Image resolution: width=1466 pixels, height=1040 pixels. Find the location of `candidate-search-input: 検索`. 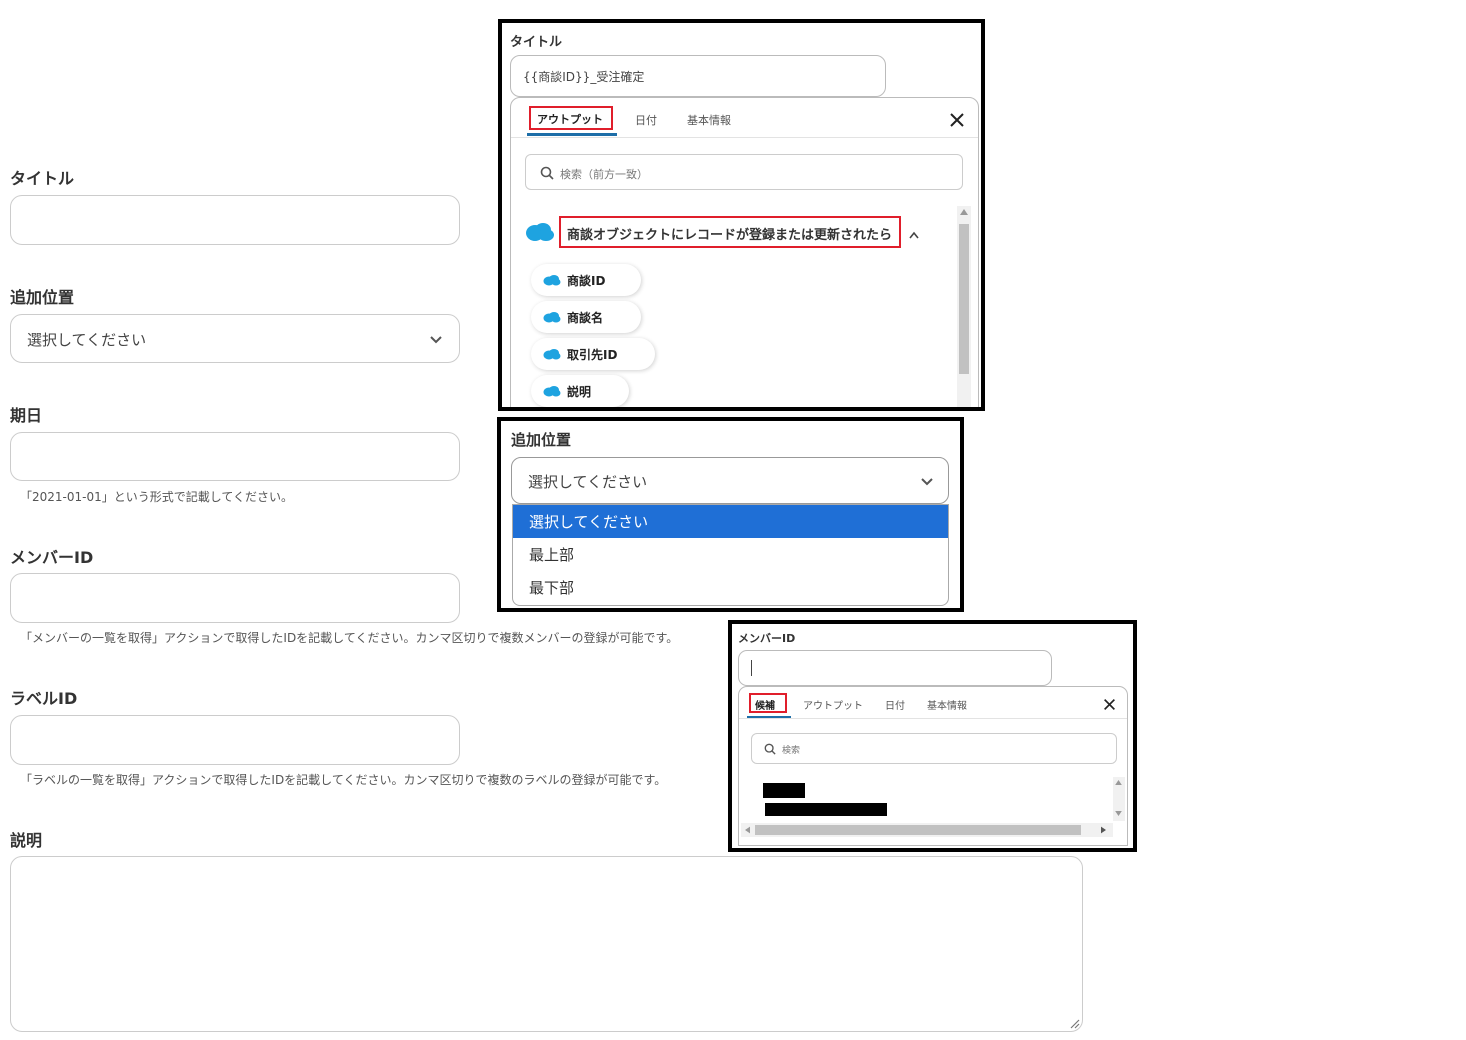

candidate-search-input: 検索 is located at coordinates (934, 748).